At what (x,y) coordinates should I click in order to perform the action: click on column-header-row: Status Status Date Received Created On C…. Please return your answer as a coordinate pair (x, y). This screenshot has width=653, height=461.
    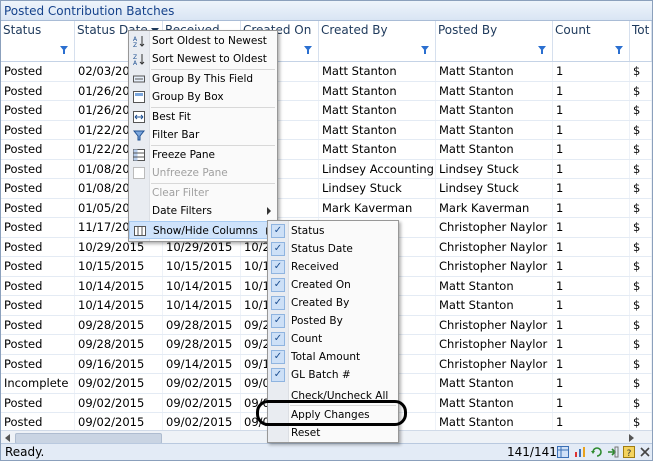
    Looking at the image, I should click on (326, 31).